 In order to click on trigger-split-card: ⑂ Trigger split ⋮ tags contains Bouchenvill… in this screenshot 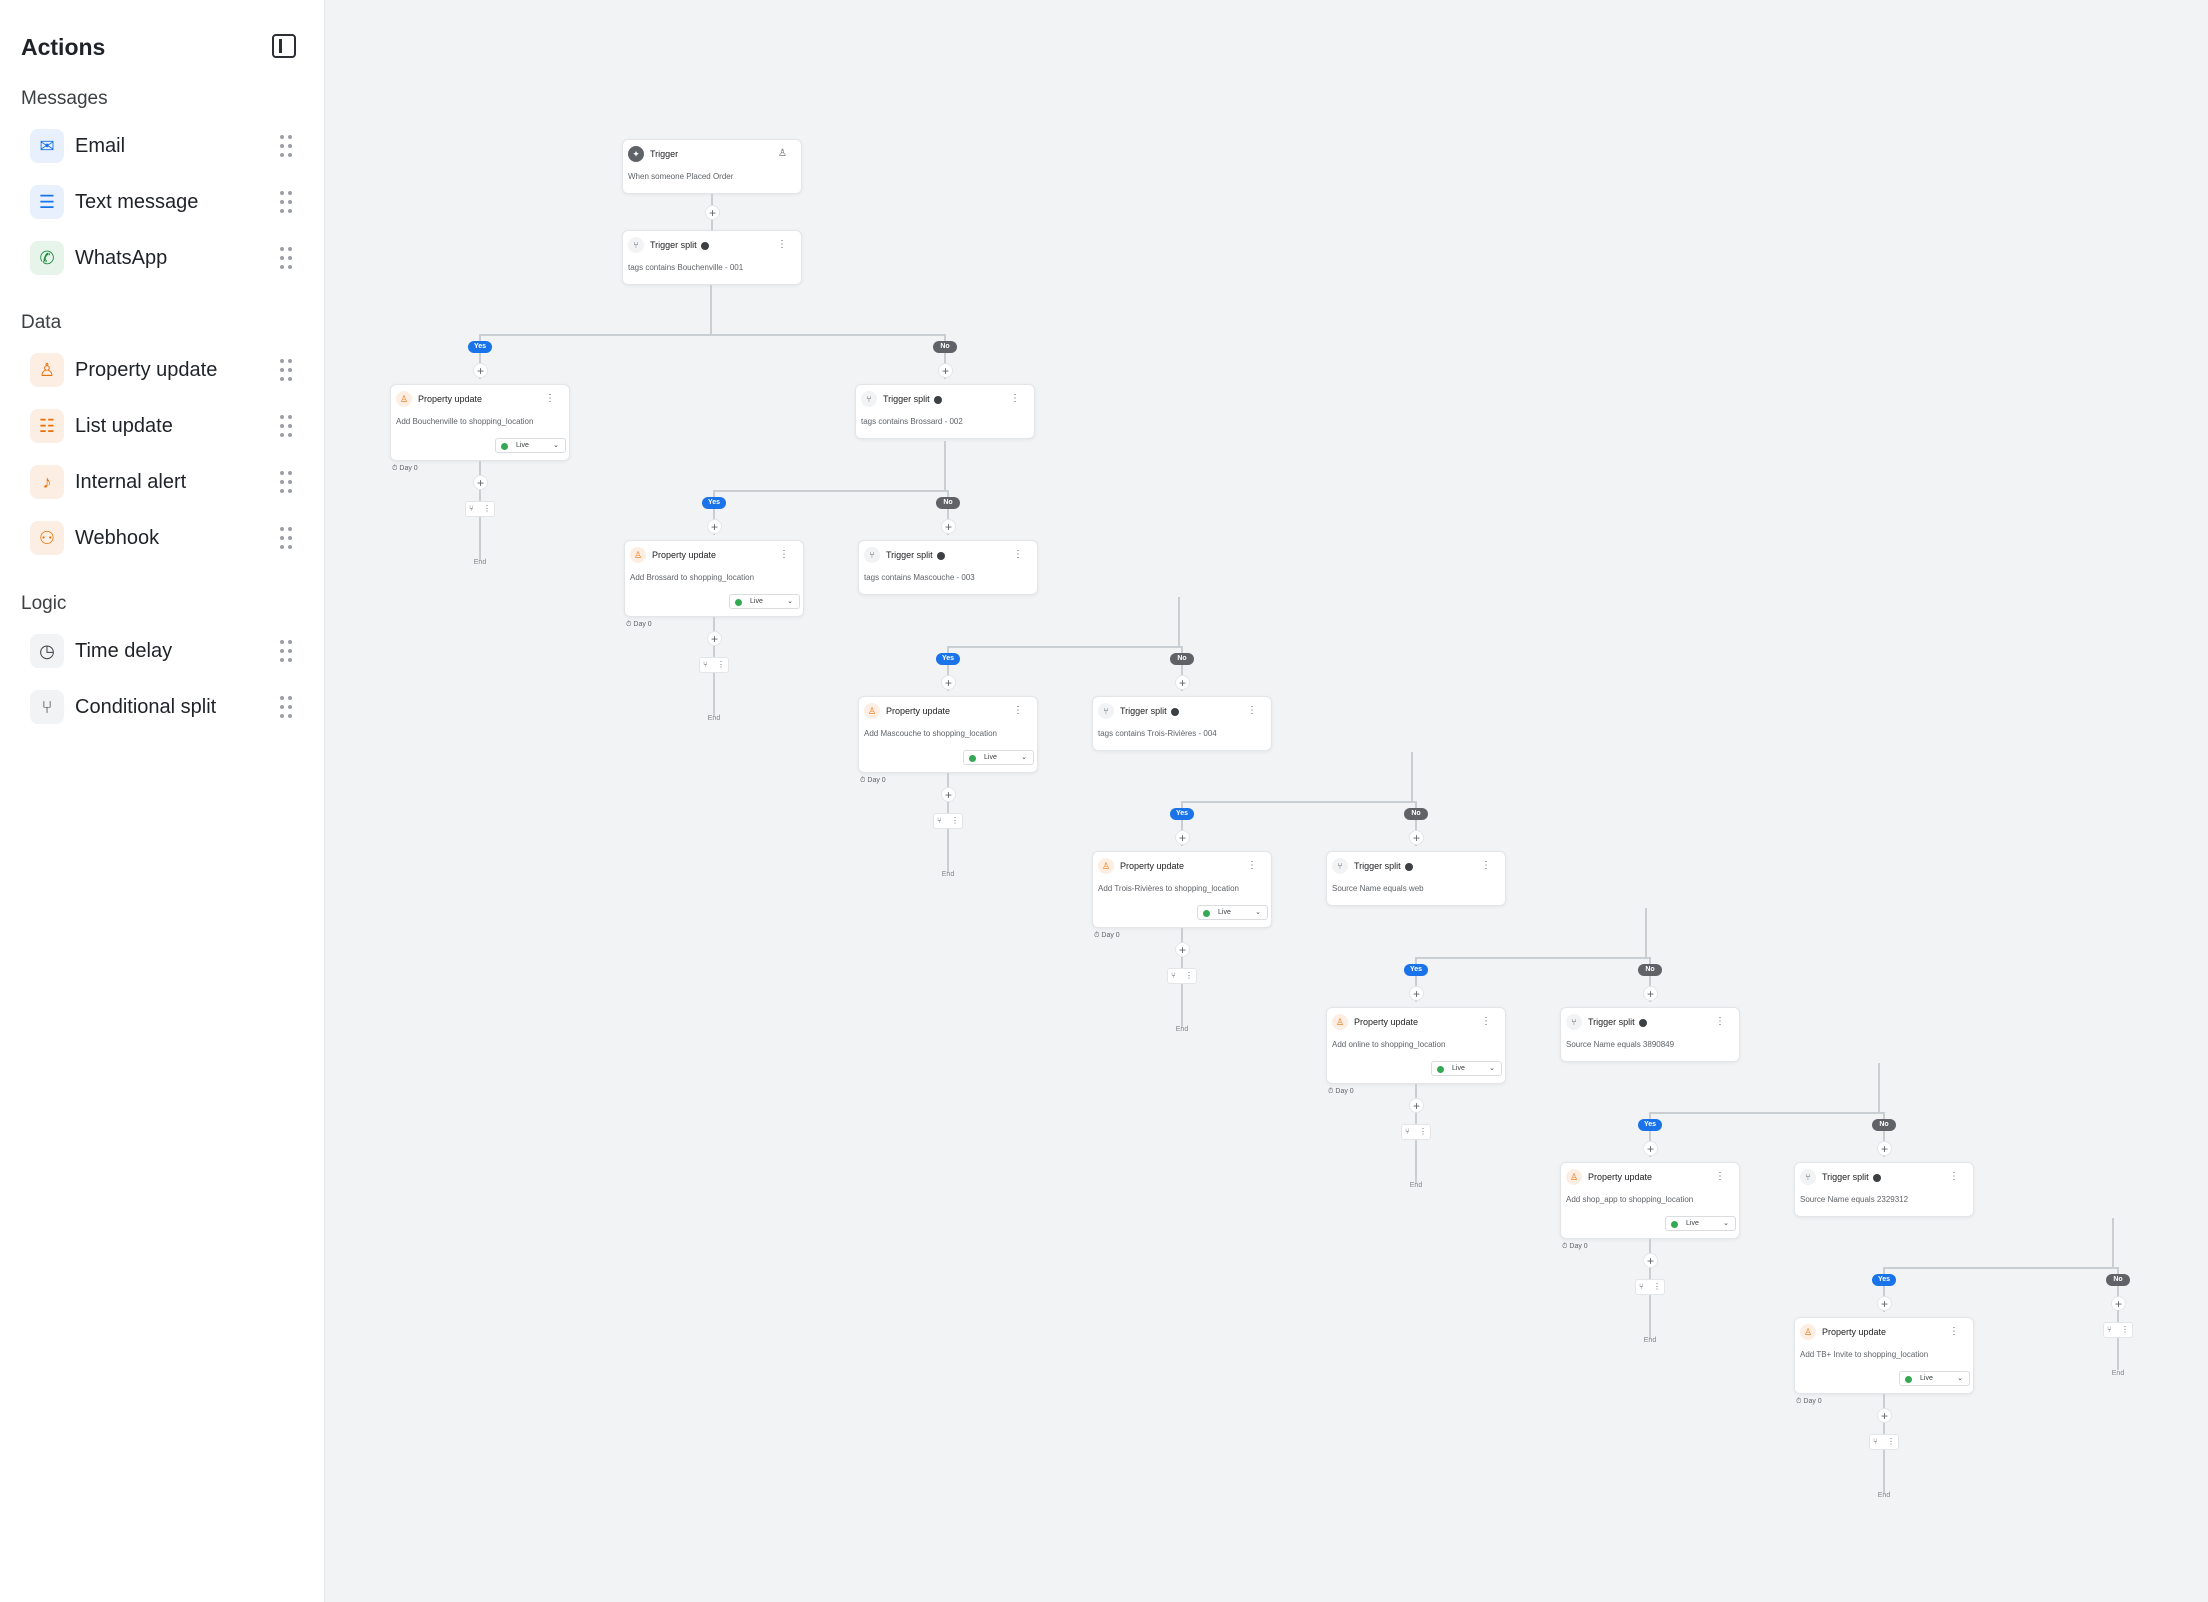, I will do `click(712, 257)`.